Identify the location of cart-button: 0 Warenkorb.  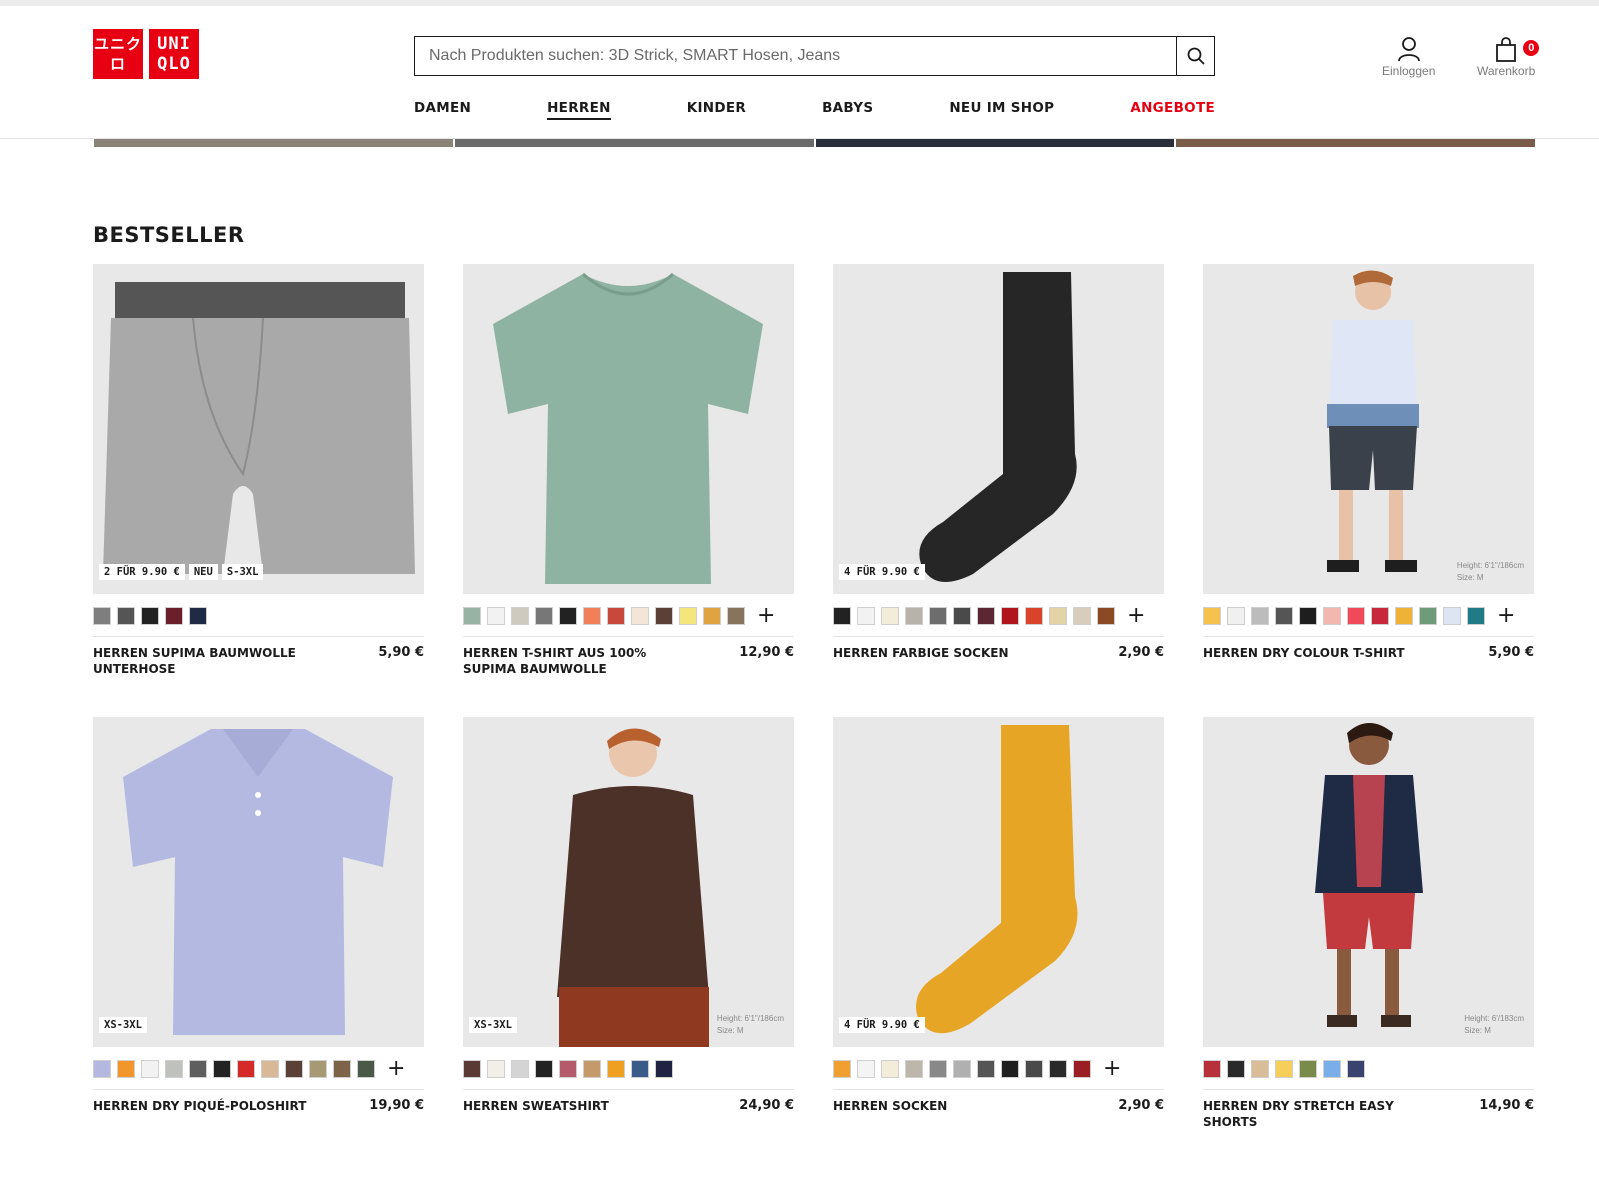
(1508, 56).